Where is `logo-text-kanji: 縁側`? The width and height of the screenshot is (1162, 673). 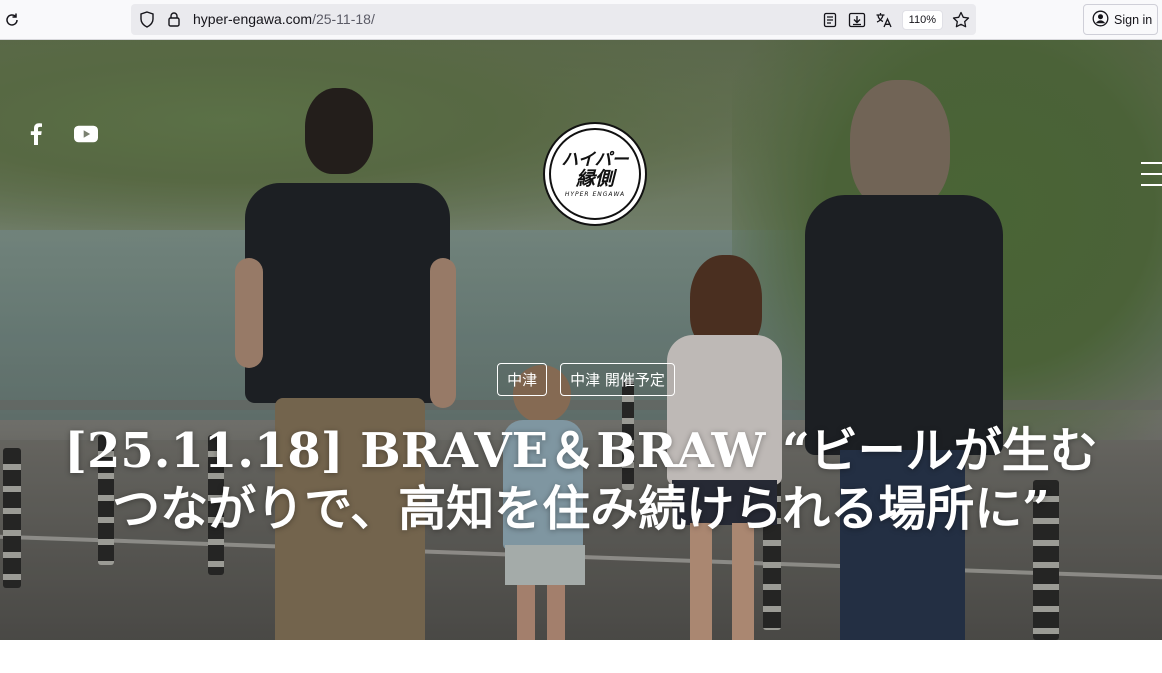
logo-text-kanji: 縁側 is located at coordinates (594, 178).